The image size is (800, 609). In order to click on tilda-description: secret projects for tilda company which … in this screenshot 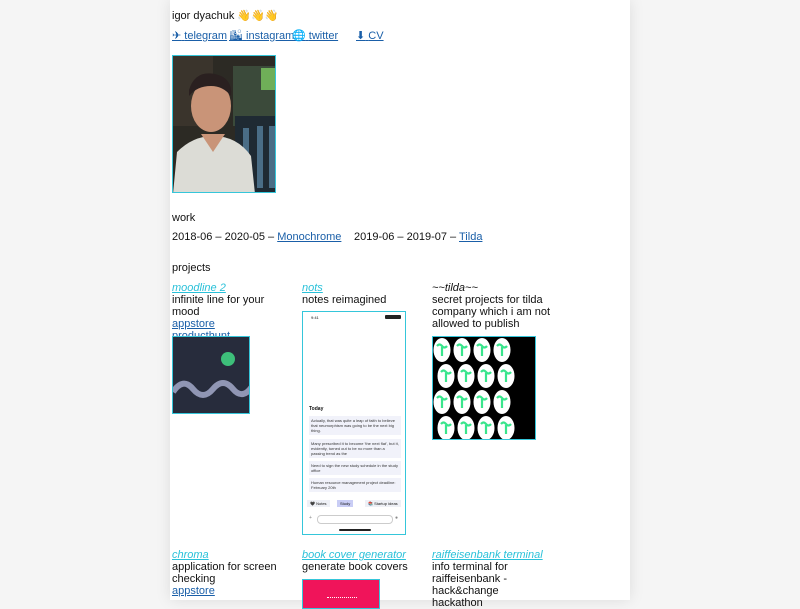, I will do `click(491, 312)`.